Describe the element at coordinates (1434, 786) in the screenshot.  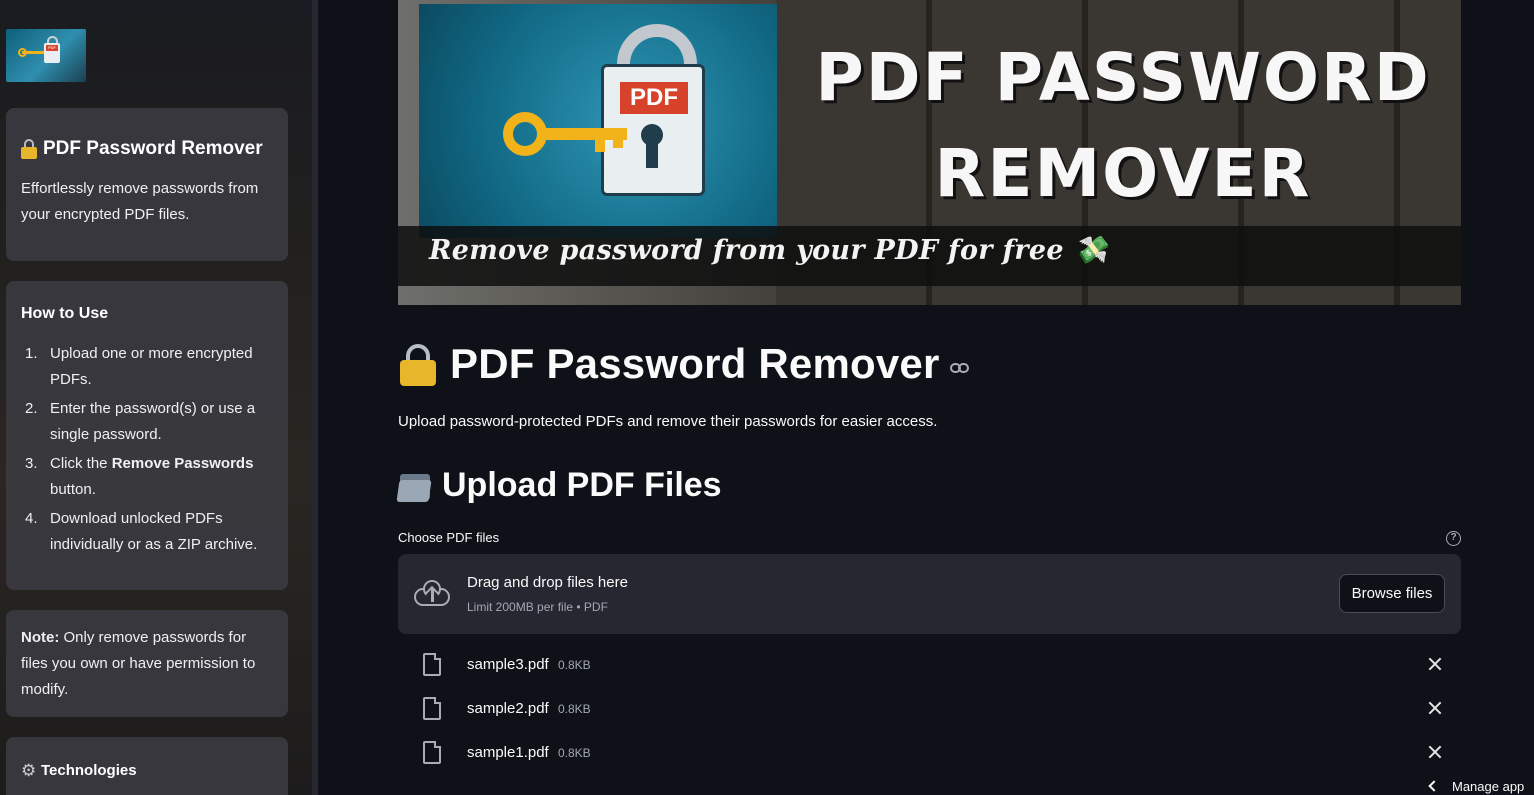
I see `chevron-left-icon` at that location.